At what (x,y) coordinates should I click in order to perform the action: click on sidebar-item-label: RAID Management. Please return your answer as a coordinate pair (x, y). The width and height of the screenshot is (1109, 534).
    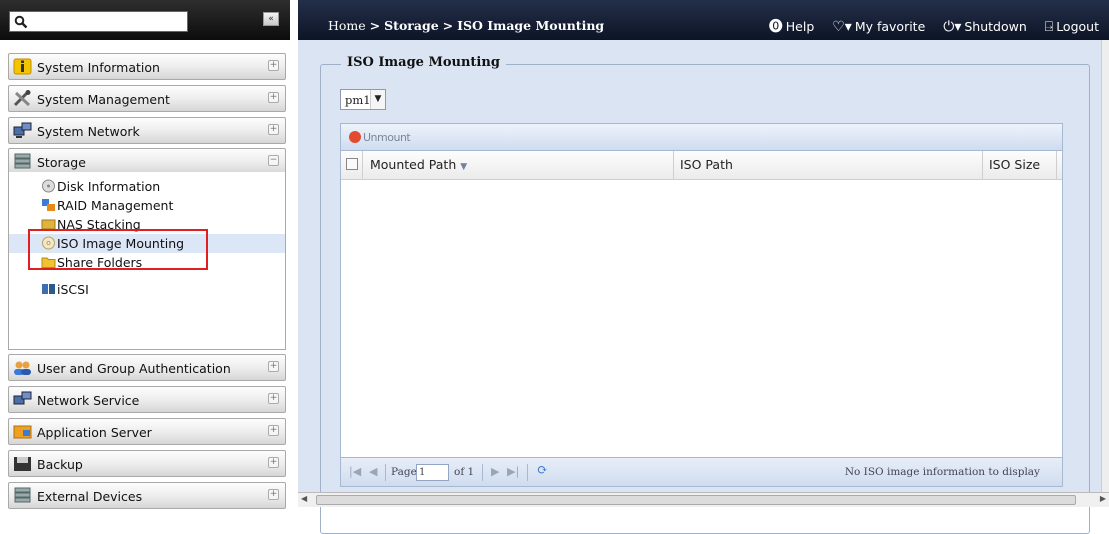
    Looking at the image, I should click on (115, 205).